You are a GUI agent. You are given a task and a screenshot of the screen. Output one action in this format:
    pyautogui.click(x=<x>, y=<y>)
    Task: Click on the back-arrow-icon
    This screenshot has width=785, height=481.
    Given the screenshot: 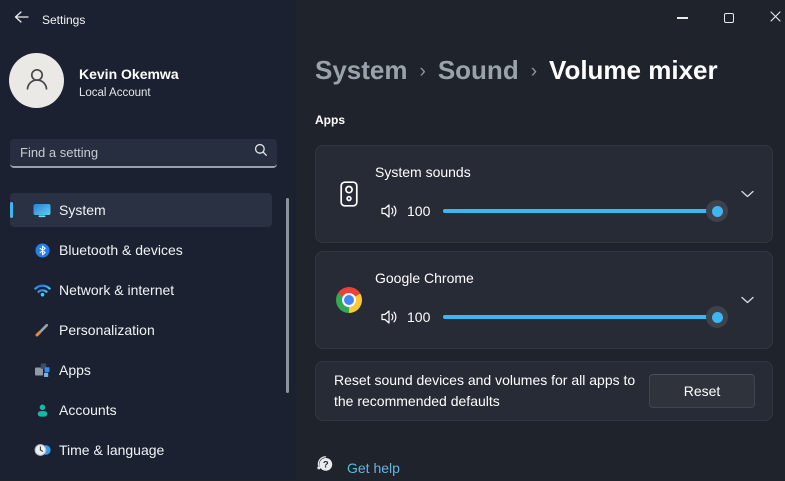 What is the action you would take?
    pyautogui.click(x=21, y=19)
    